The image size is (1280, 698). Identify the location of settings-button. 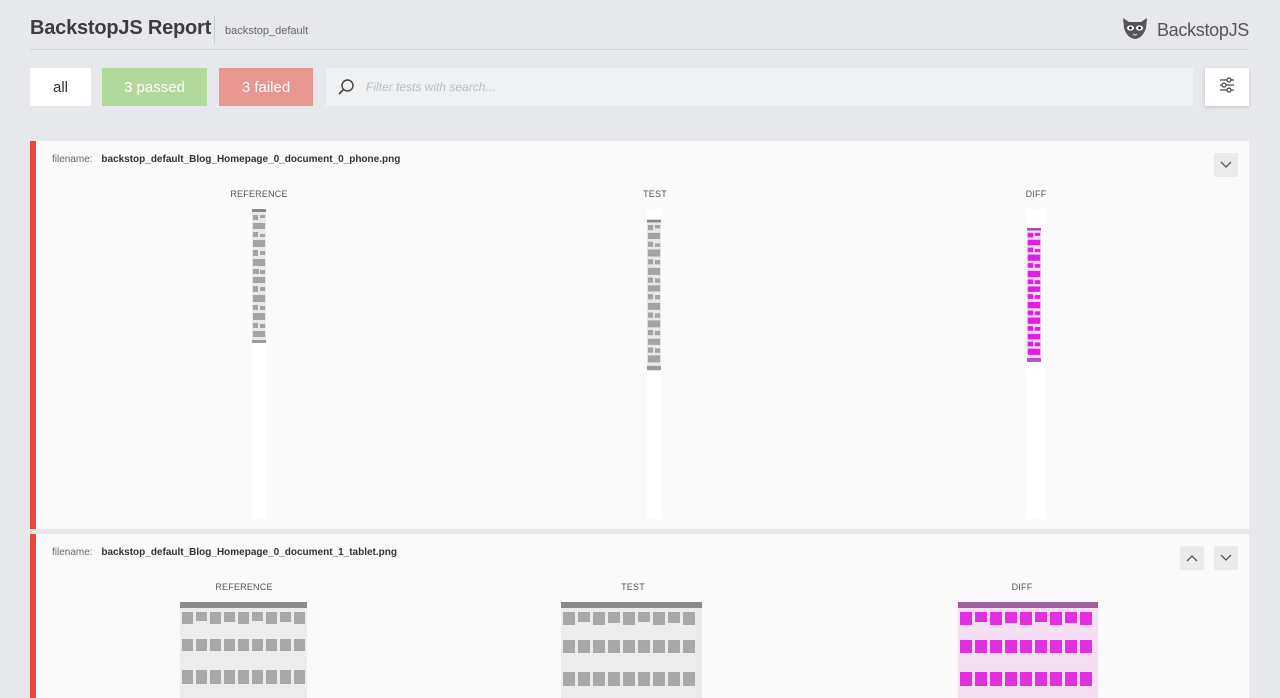
(1227, 87).